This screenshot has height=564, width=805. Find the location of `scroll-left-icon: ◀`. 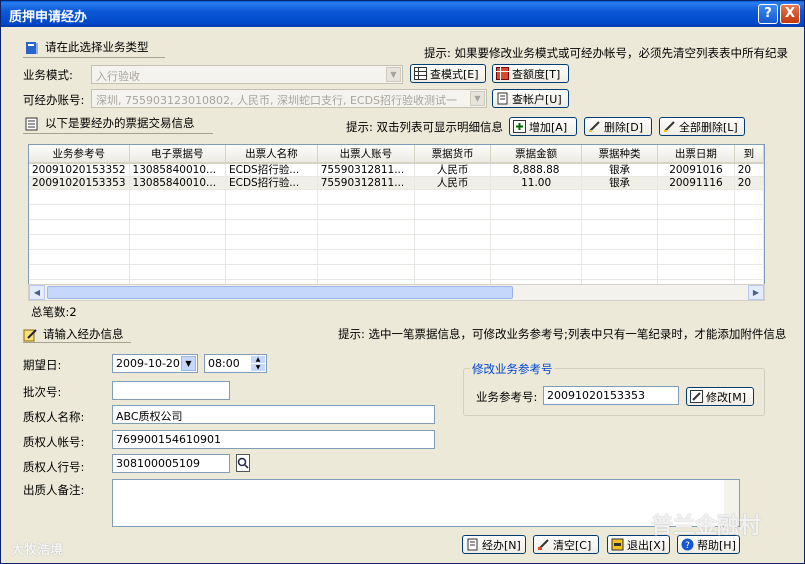

scroll-left-icon: ◀ is located at coordinates (37, 292).